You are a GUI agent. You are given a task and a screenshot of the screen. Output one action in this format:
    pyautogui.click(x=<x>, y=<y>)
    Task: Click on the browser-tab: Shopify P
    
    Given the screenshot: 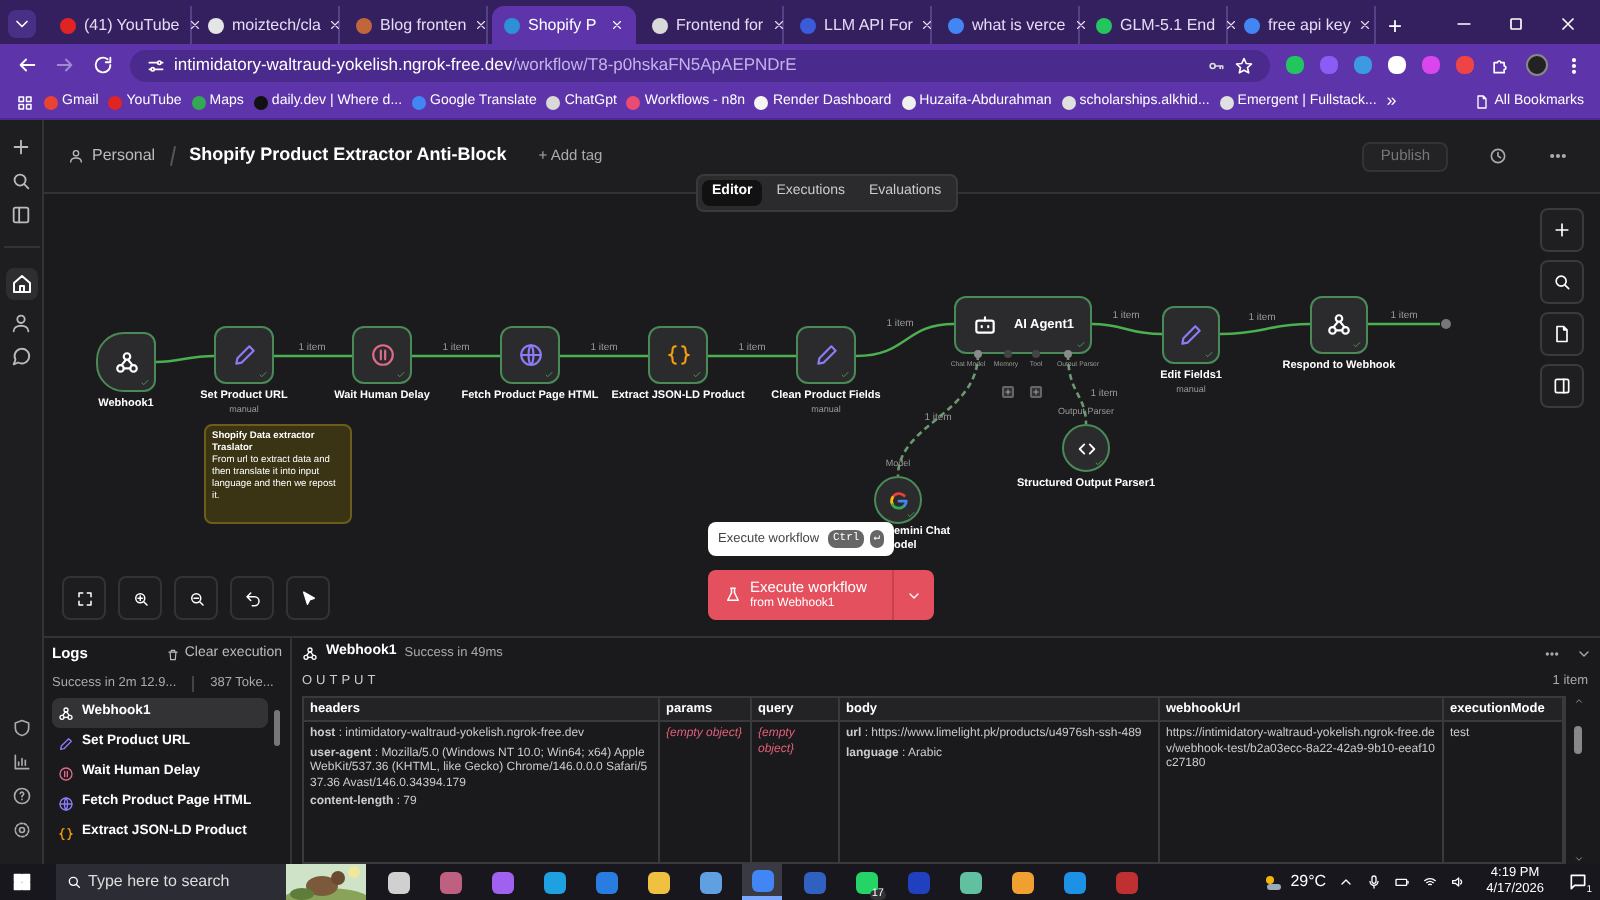 What is the action you would take?
    pyautogui.click(x=564, y=25)
    